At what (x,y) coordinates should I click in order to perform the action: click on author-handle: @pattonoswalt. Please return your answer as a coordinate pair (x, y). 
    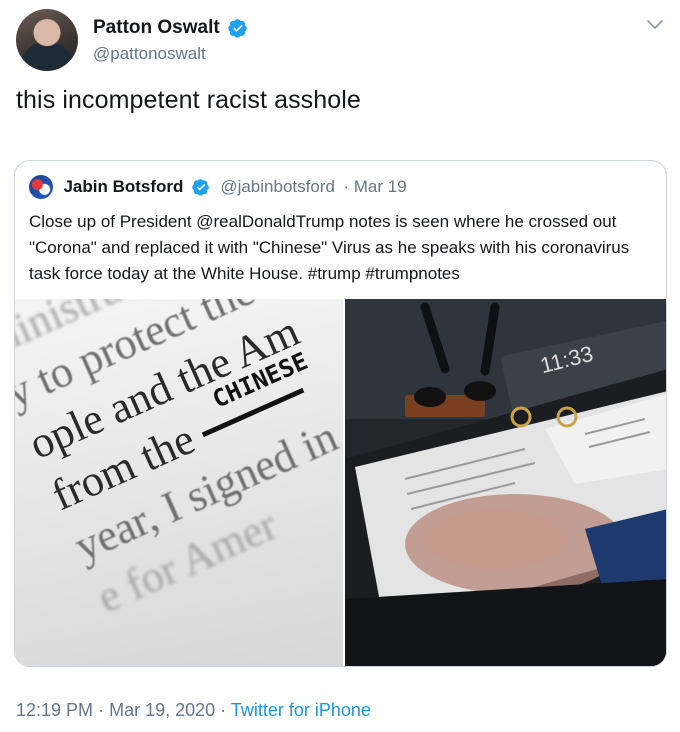
    Looking at the image, I should click on (170, 54).